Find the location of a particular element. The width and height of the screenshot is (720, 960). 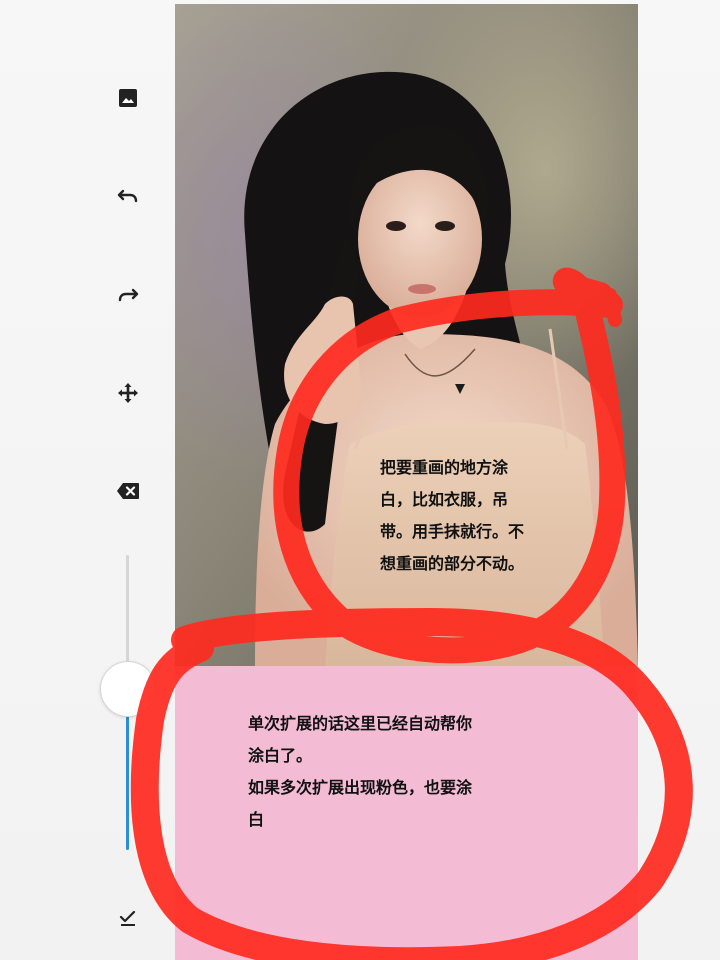

confirm-button is located at coordinates (128, 918).